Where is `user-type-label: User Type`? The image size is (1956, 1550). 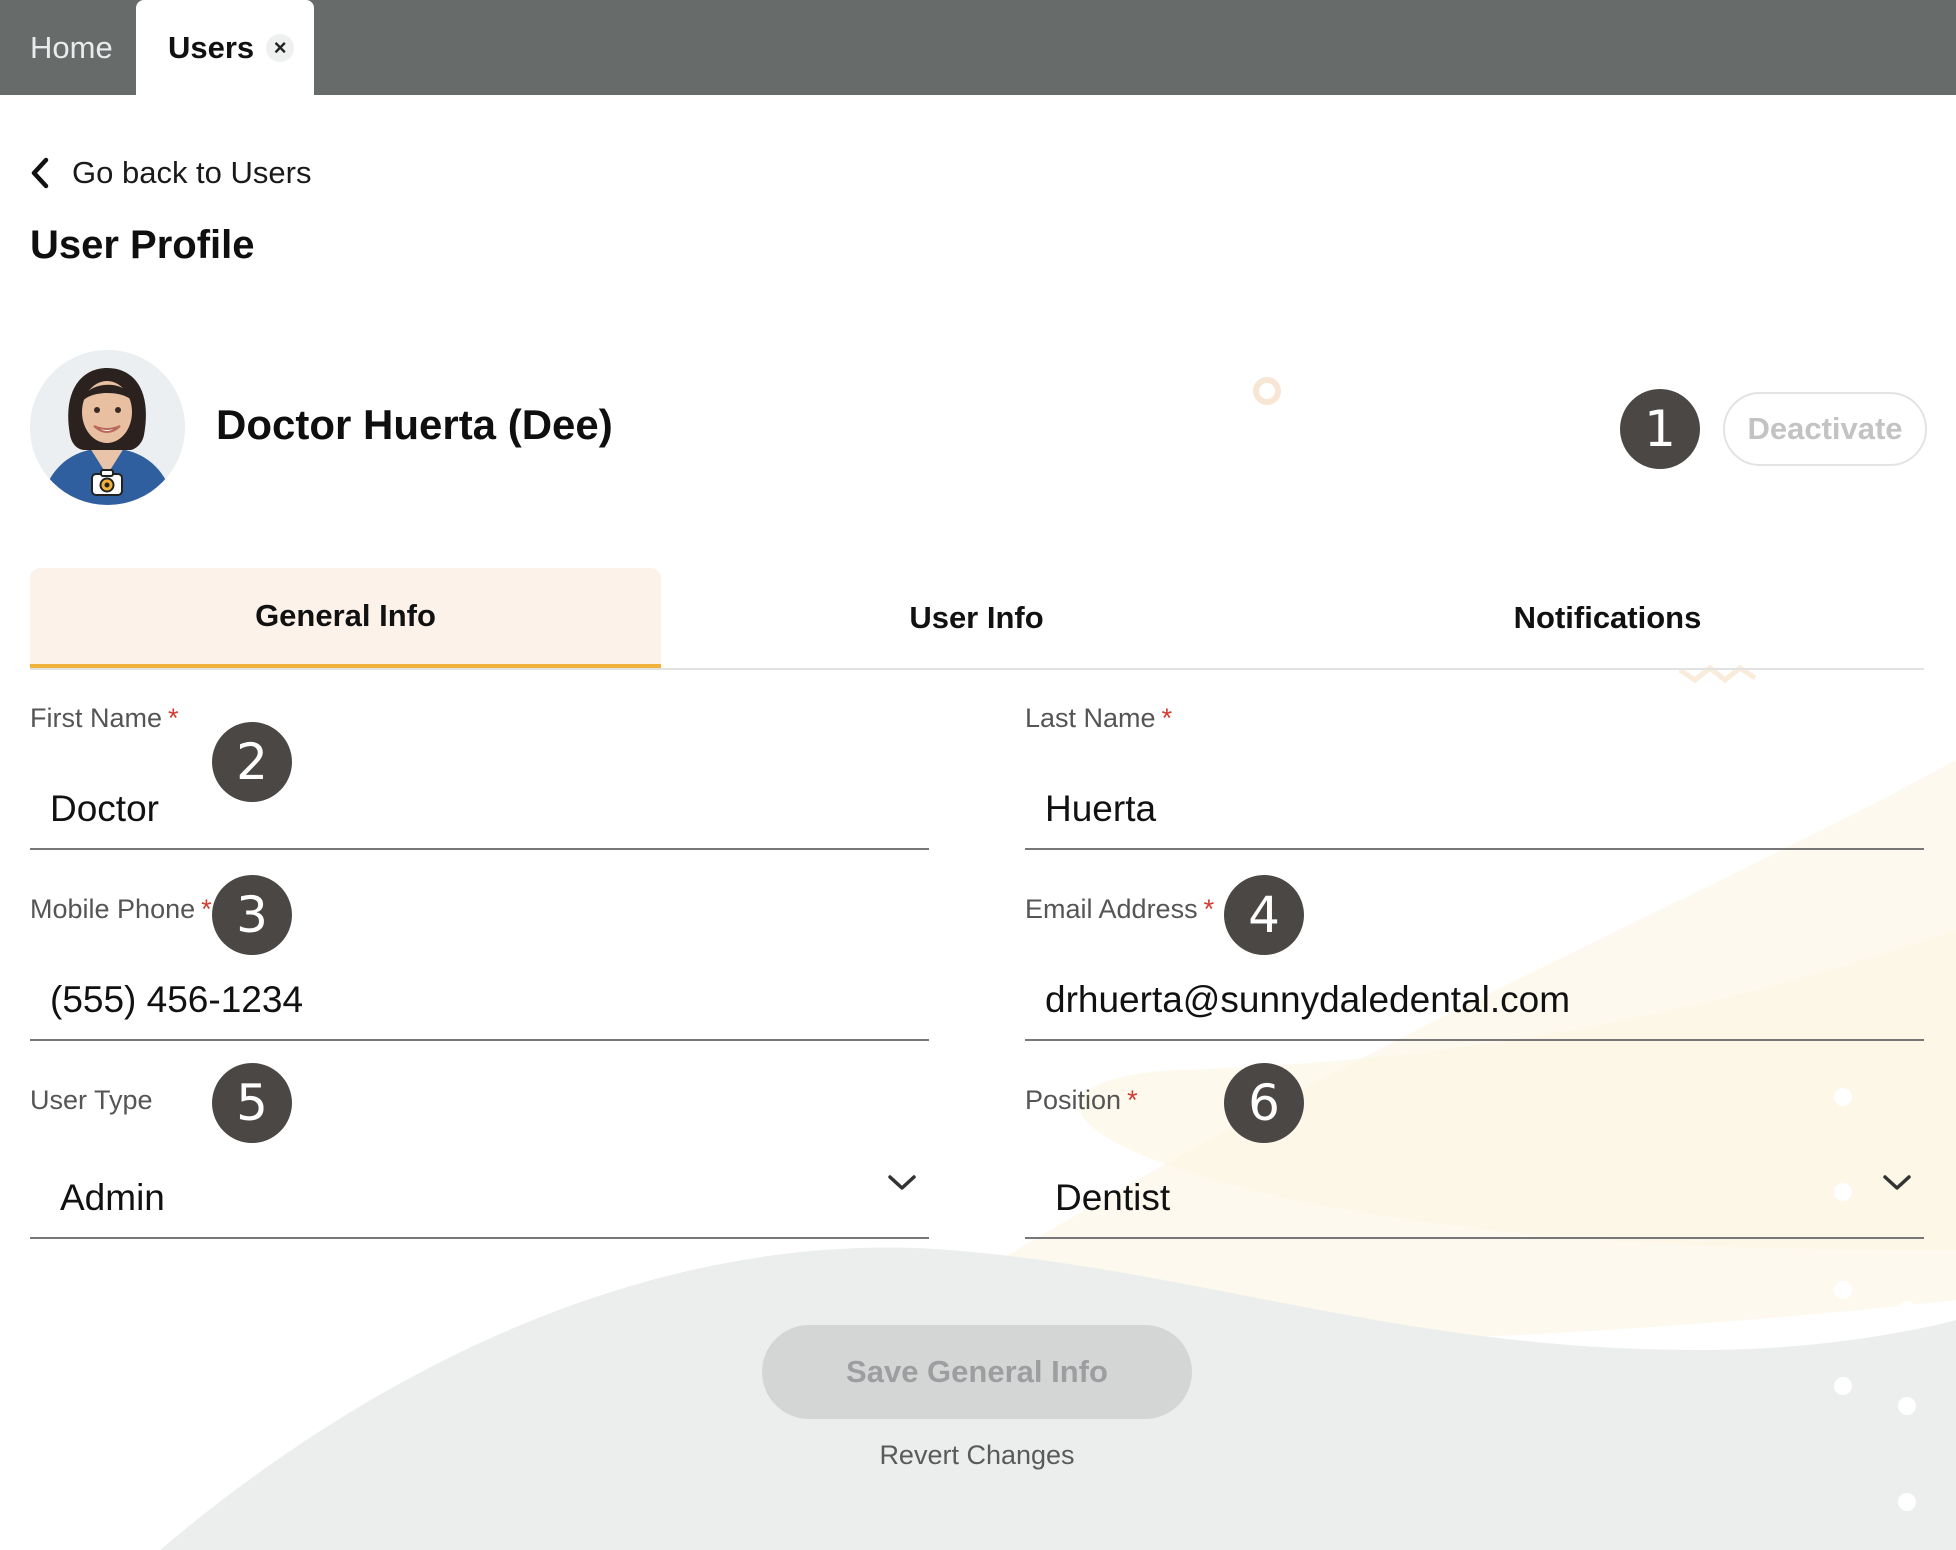 user-type-label: User Type is located at coordinates (91, 1100).